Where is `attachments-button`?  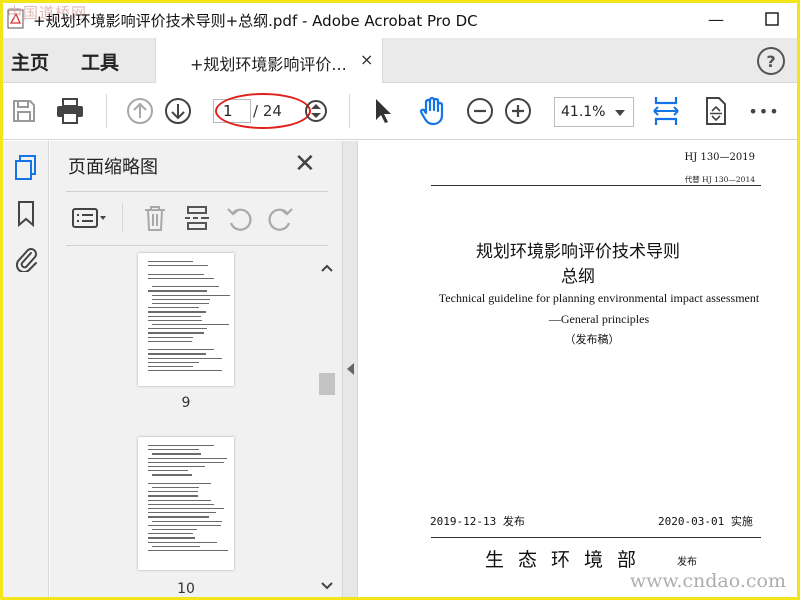 attachments-button is located at coordinates (26, 258).